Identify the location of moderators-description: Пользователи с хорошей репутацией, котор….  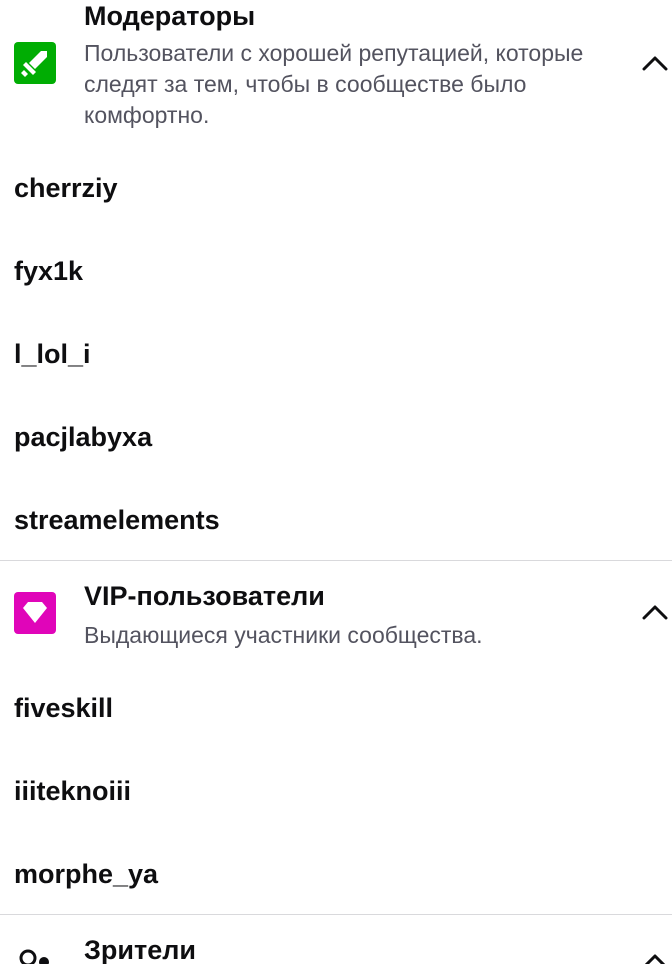
(334, 84).